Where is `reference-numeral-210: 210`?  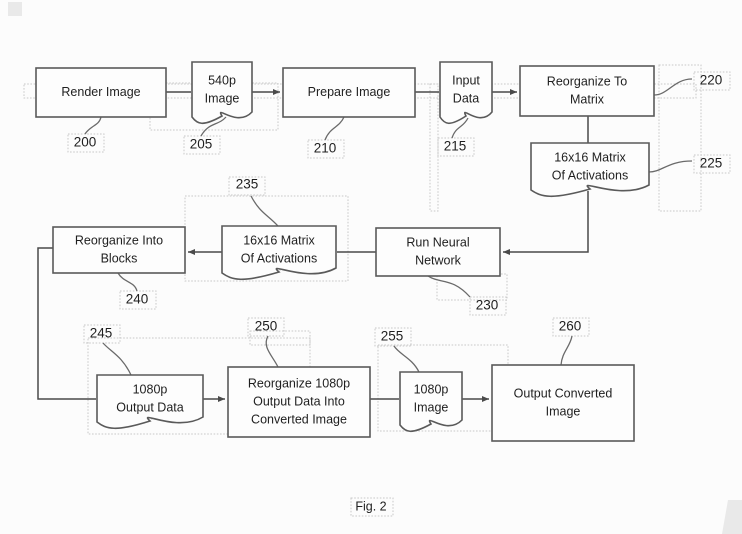 reference-numeral-210: 210 is located at coordinates (325, 148).